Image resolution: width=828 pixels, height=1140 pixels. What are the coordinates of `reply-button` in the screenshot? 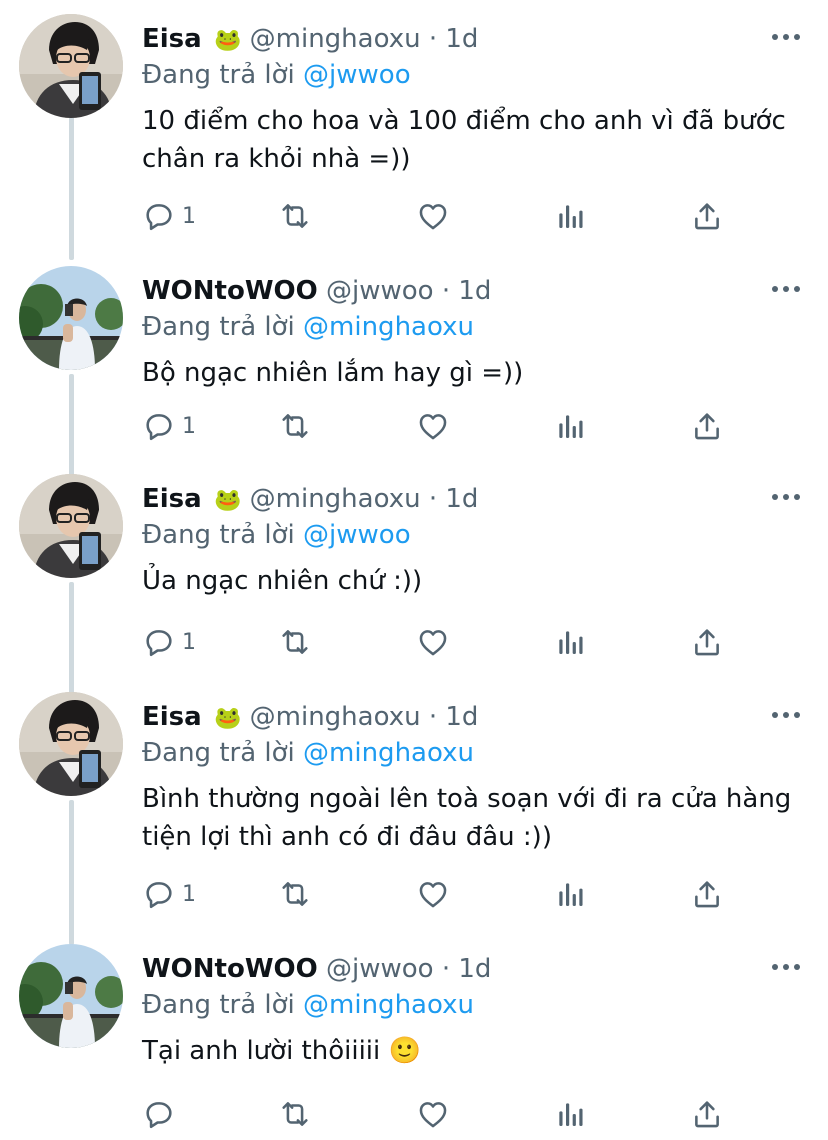 It's located at (162, 1114).